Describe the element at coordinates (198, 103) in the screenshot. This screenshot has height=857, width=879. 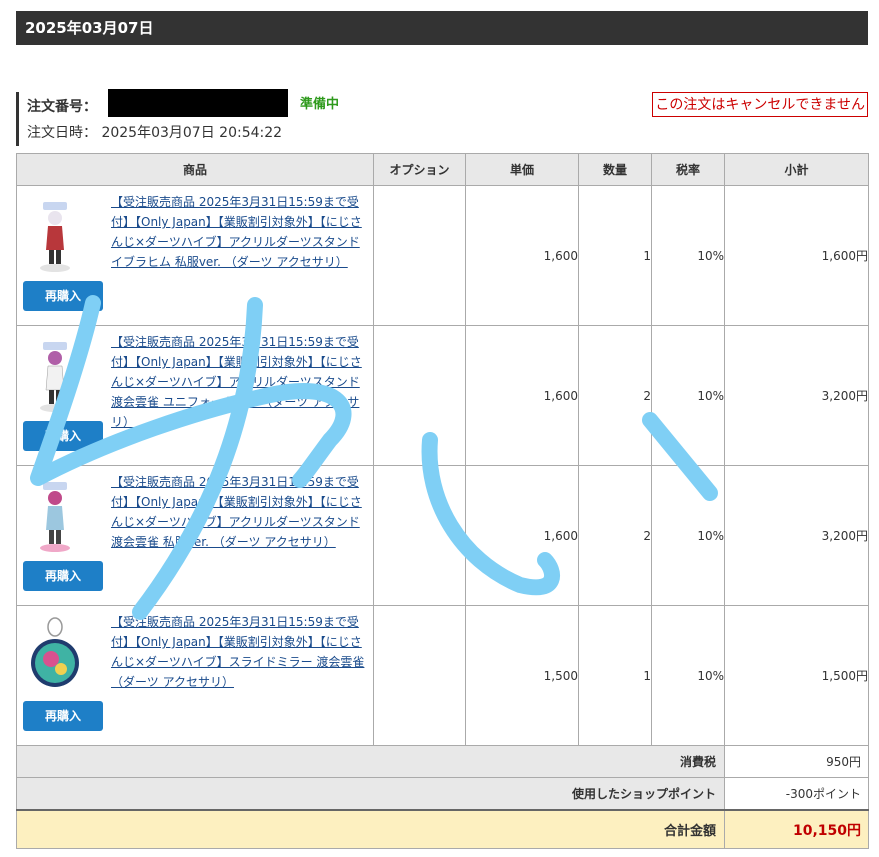
I see `order-number-redacted` at that location.